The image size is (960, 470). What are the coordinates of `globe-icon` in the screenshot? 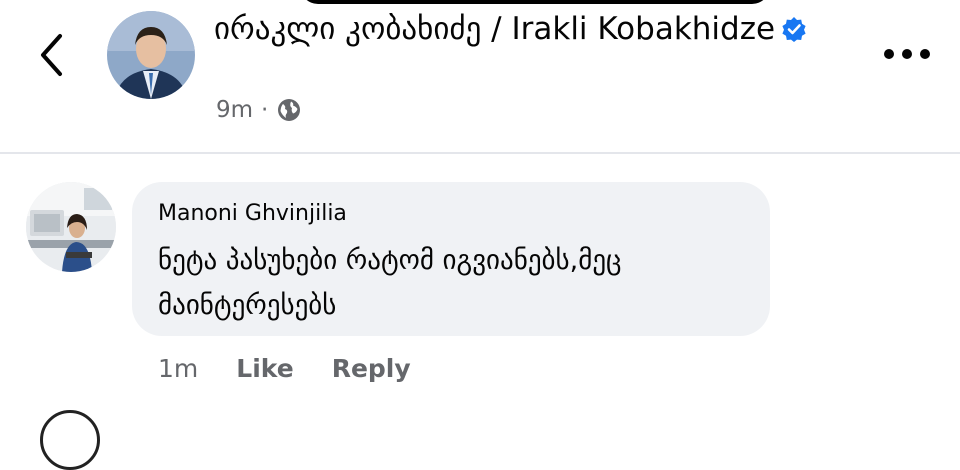 It's located at (289, 110).